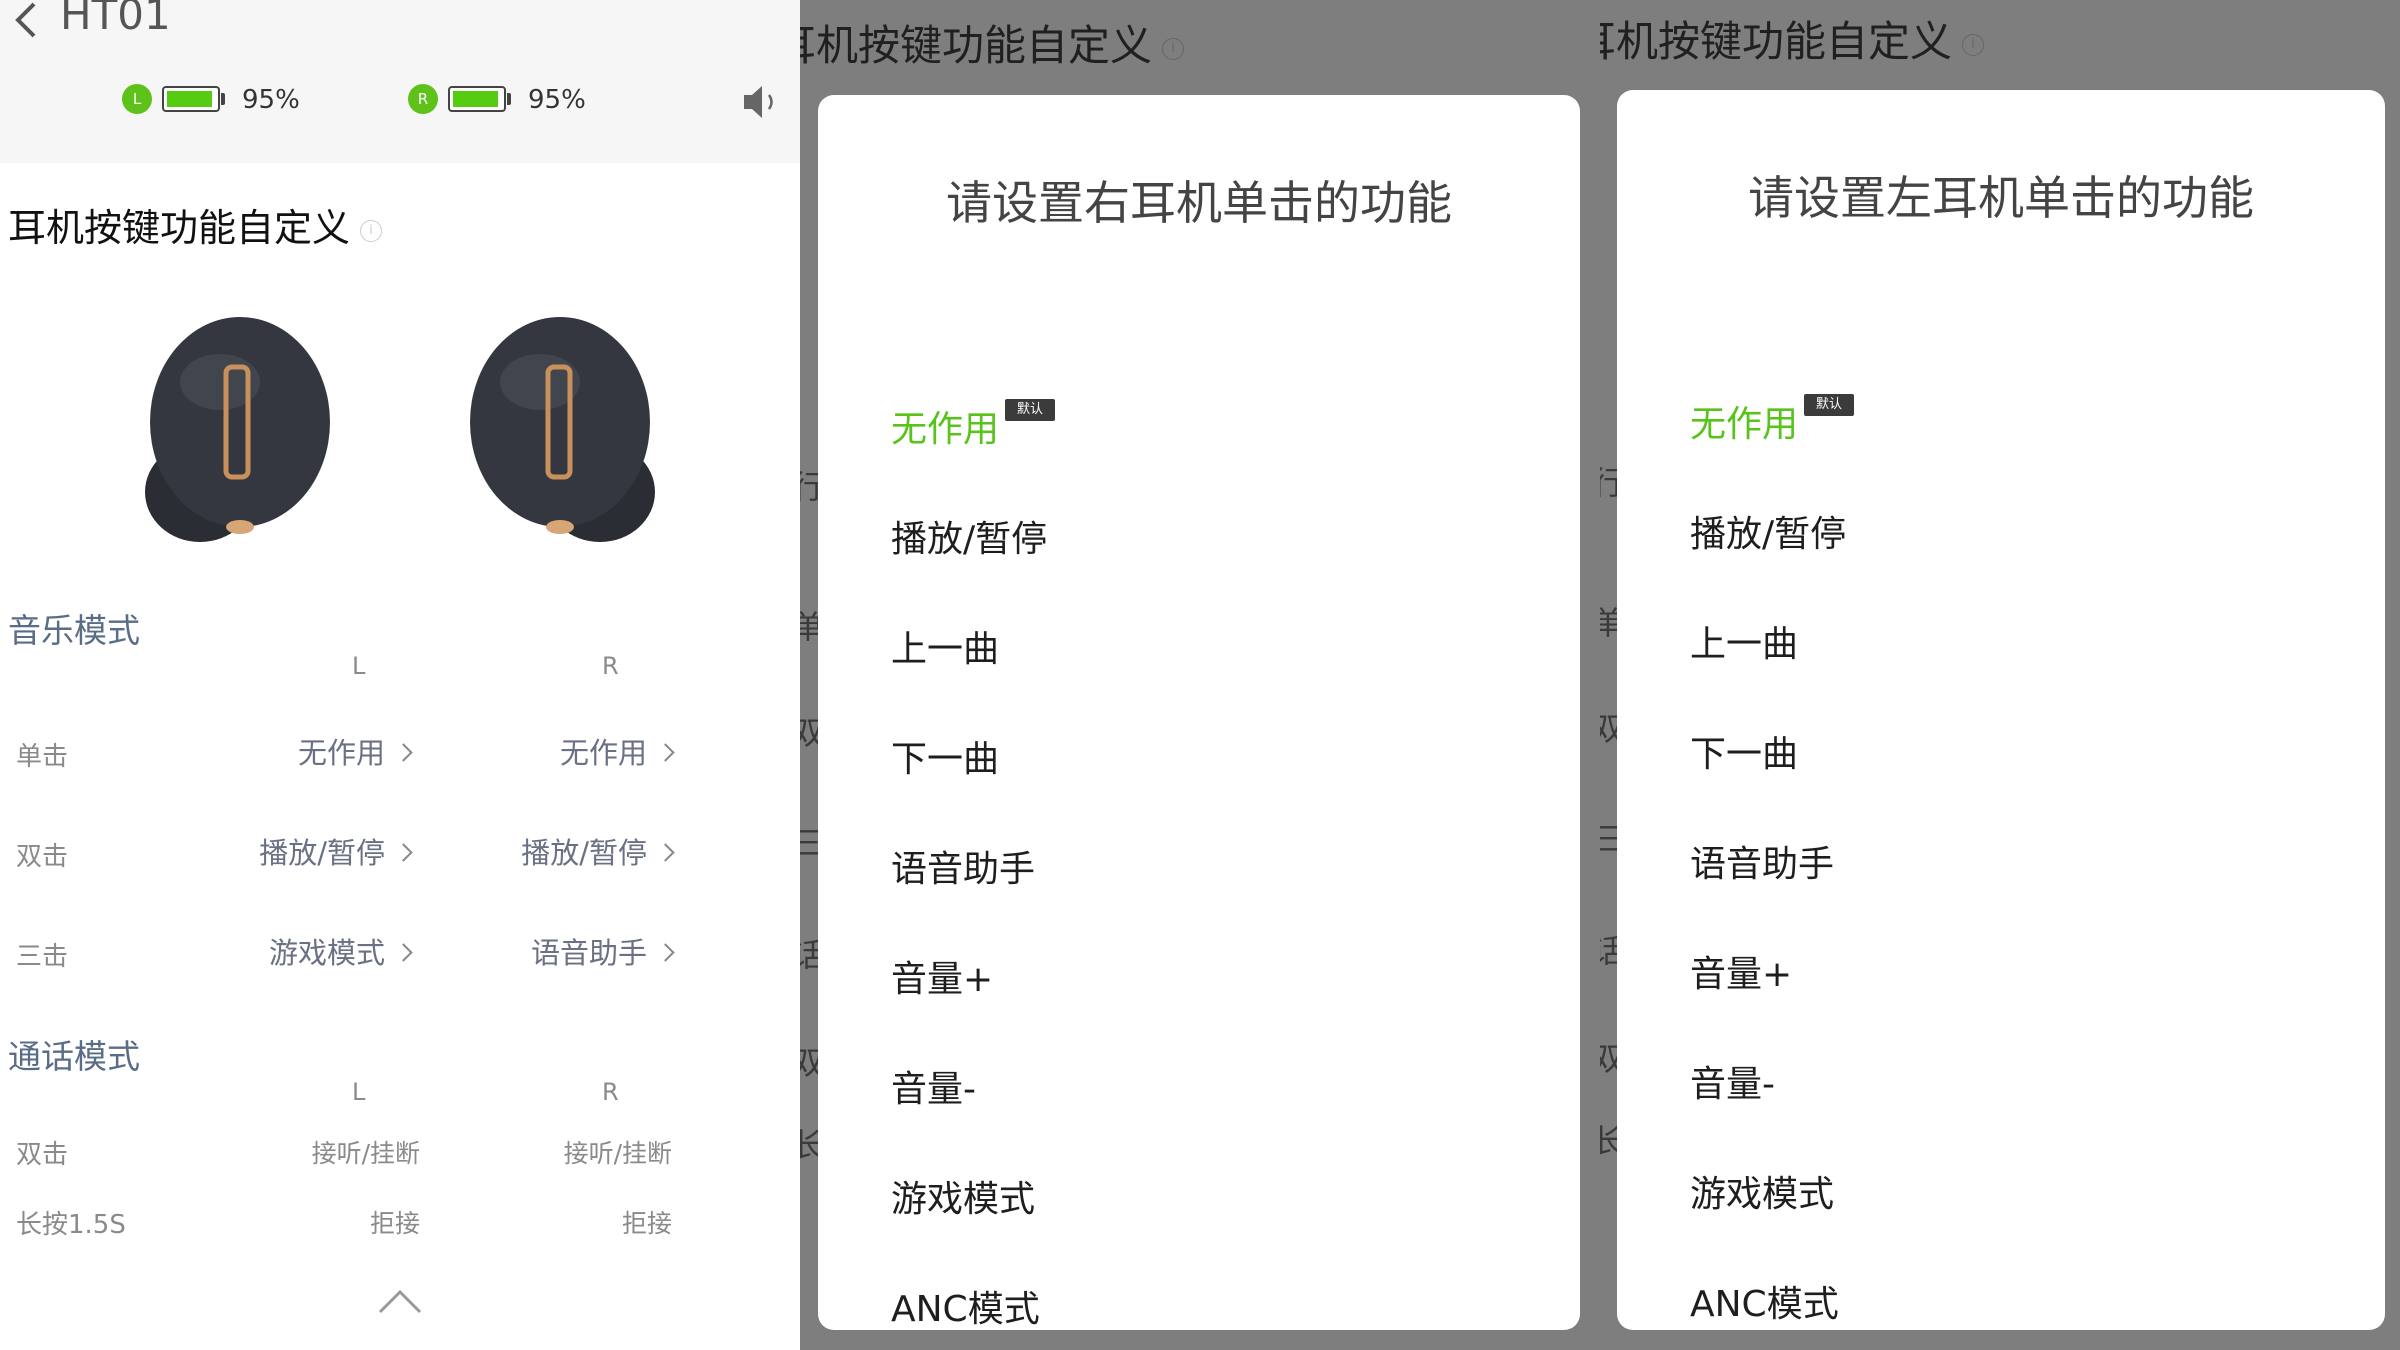  What do you see at coordinates (271, 100) in the screenshot?
I see `battery-left-percent: 95%` at bounding box center [271, 100].